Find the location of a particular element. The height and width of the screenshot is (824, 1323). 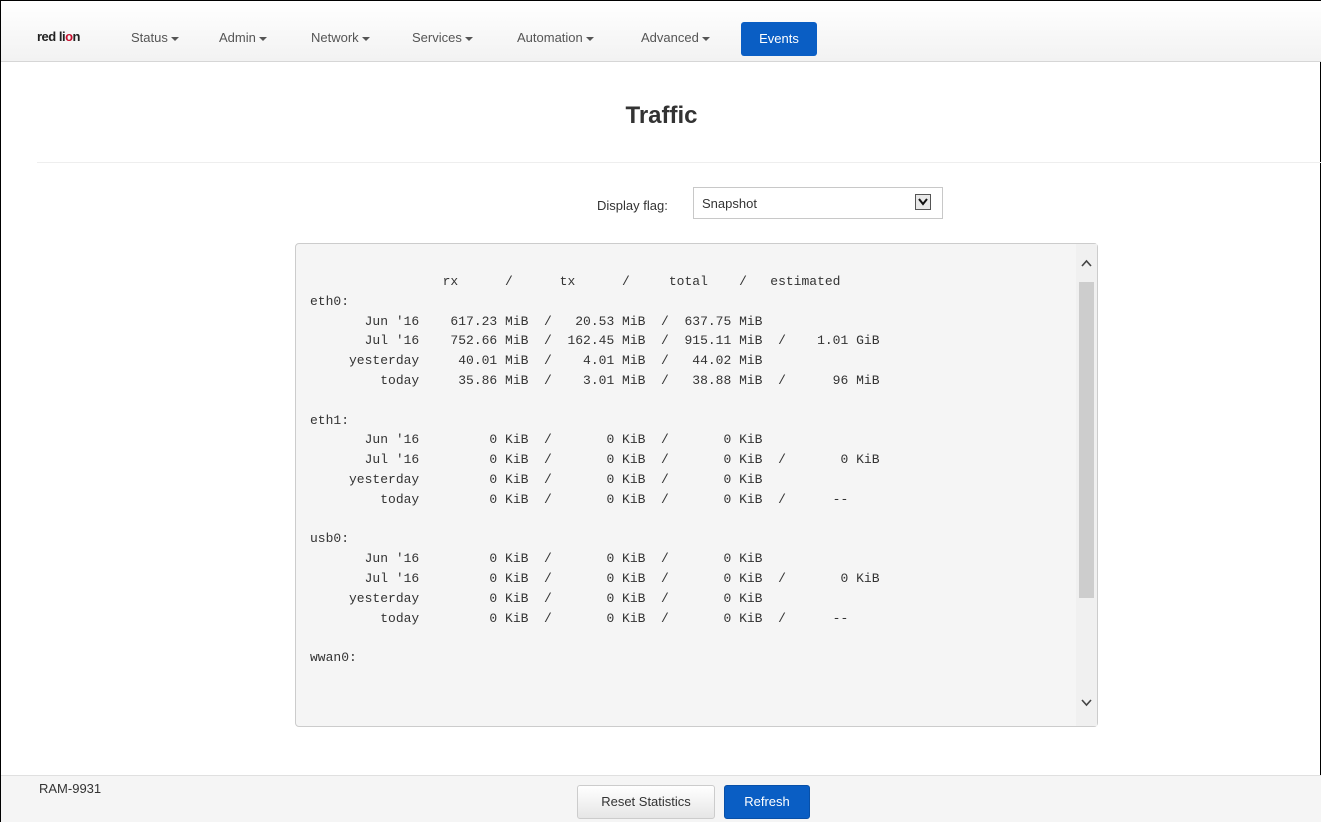

nav-network-menu: Network is located at coordinates (340, 37).